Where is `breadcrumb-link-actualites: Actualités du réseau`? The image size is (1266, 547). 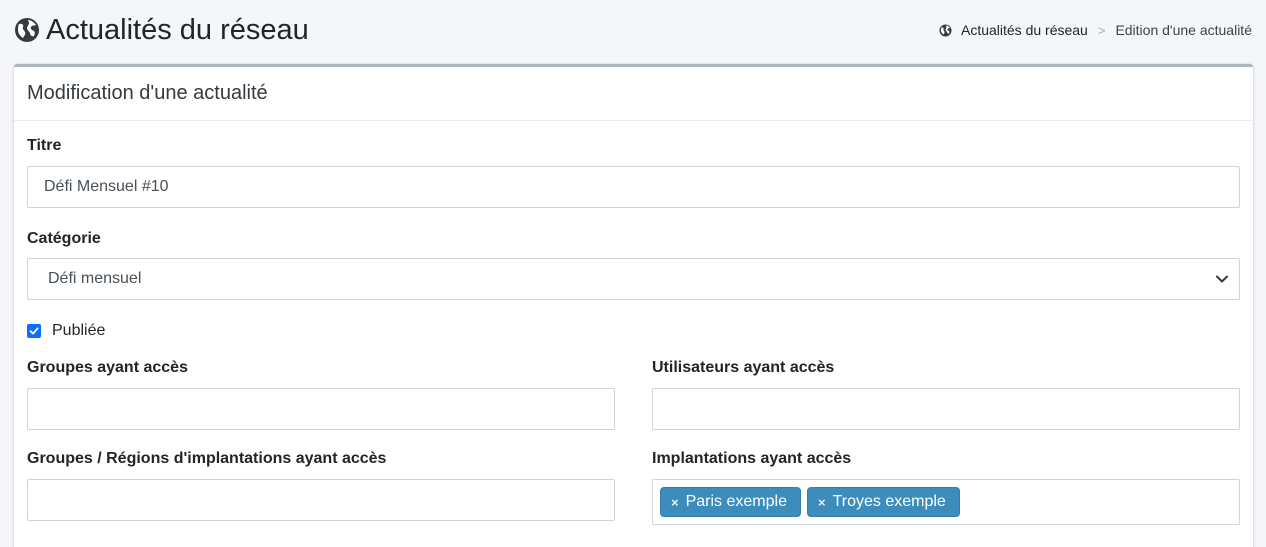 breadcrumb-link-actualites: Actualités du réseau is located at coordinates (1024, 30).